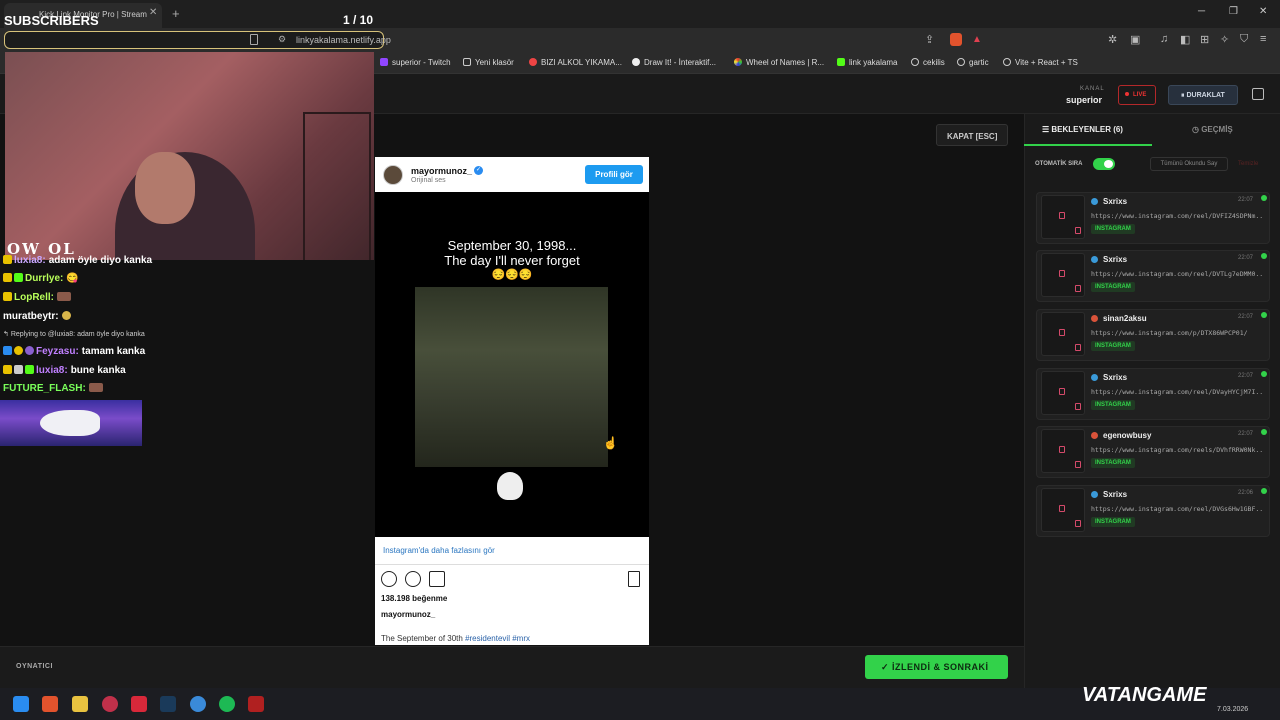  I want to click on tab-history: ◷ GEÇMİŞ, so click(1212, 129).